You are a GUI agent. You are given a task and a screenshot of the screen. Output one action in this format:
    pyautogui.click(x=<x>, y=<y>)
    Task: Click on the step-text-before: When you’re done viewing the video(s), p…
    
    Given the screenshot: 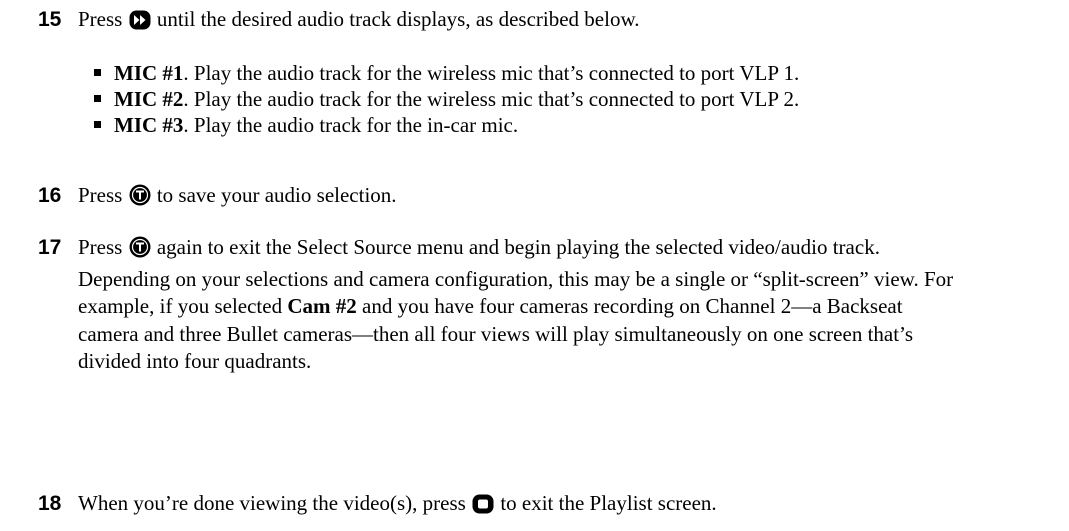 What is the action you would take?
    pyautogui.click(x=272, y=503)
    